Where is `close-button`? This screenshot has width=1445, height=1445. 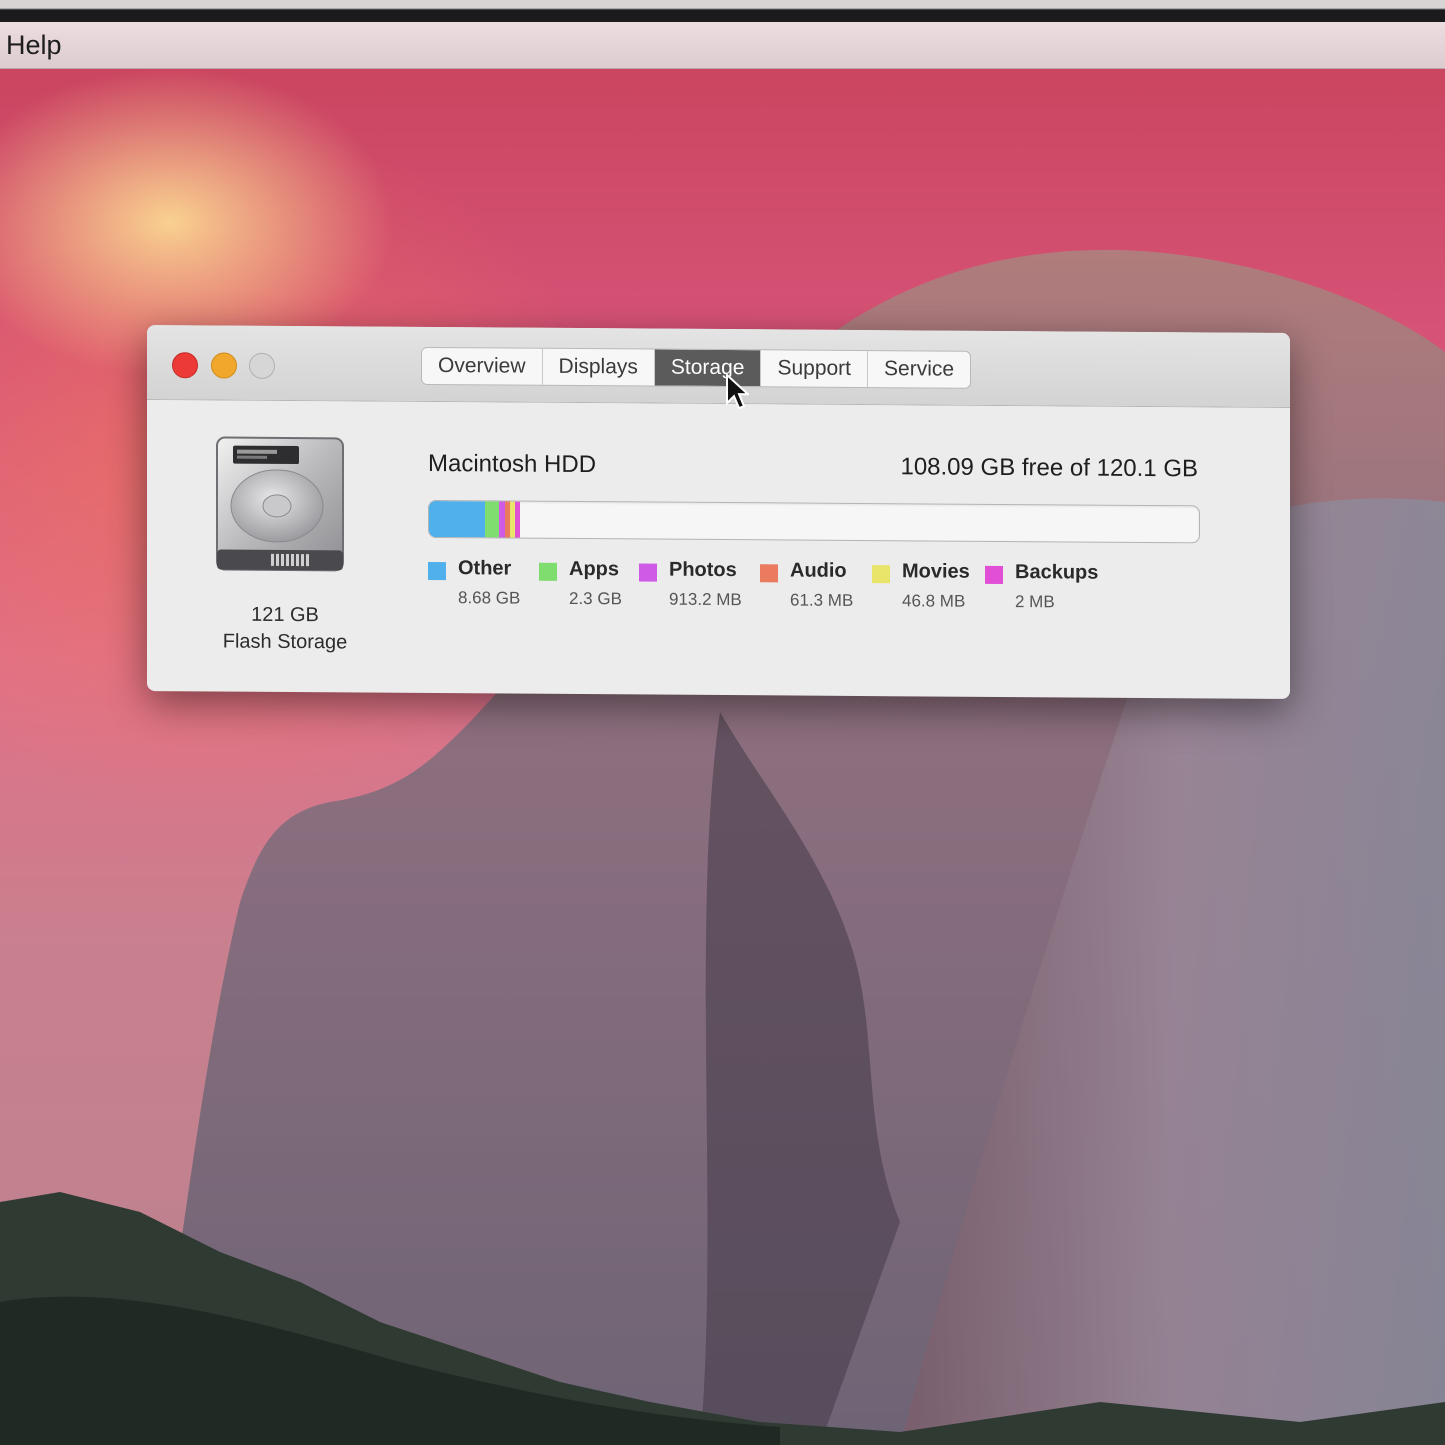 close-button is located at coordinates (185, 365).